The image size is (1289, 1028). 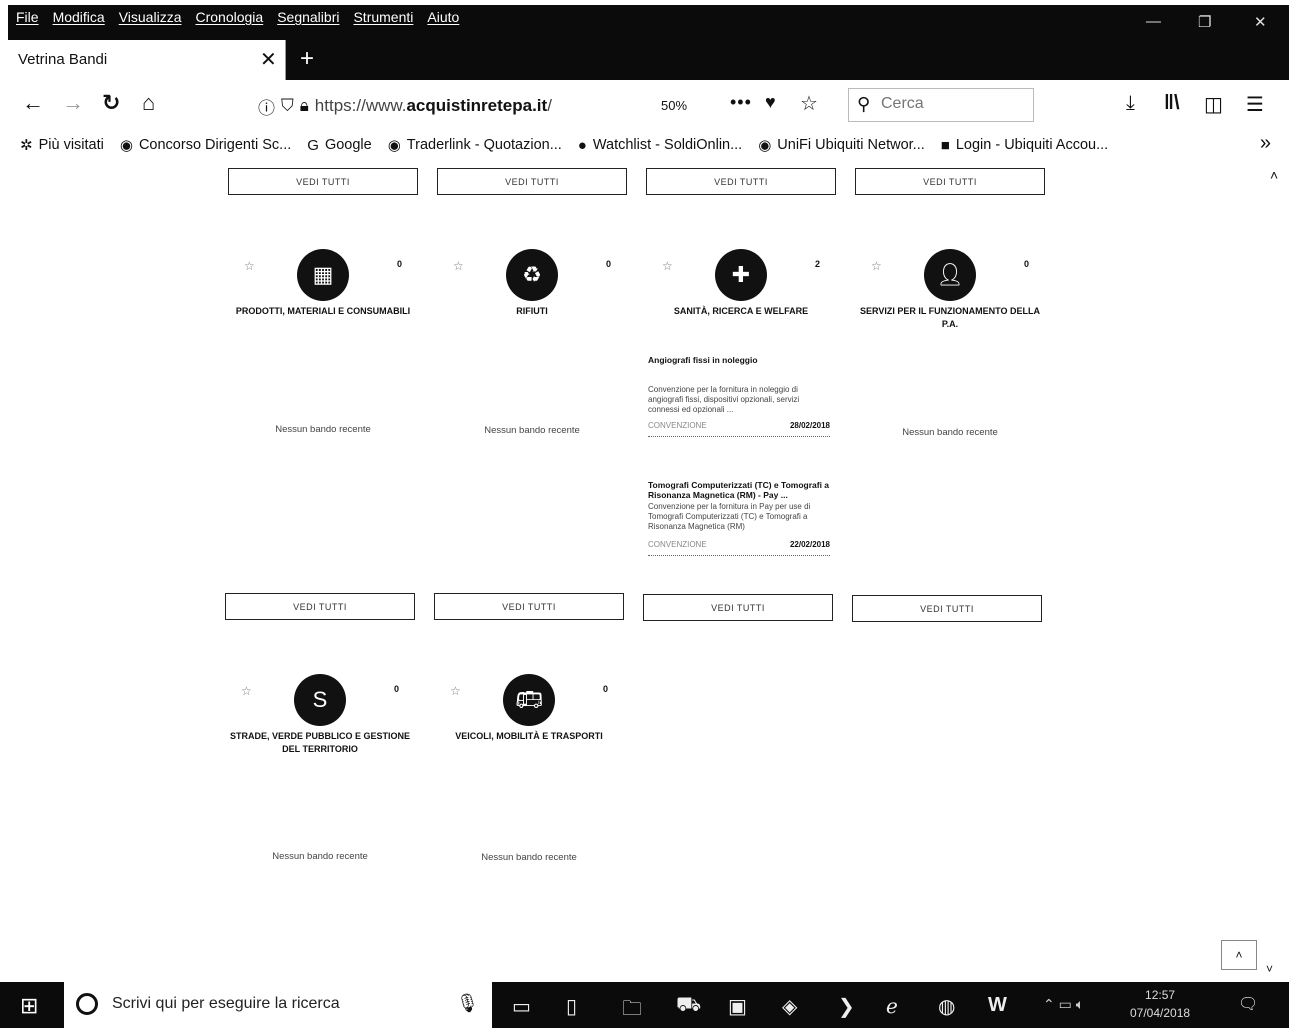 What do you see at coordinates (1269, 967) in the screenshot?
I see `chevron-down-icon: ˅` at bounding box center [1269, 967].